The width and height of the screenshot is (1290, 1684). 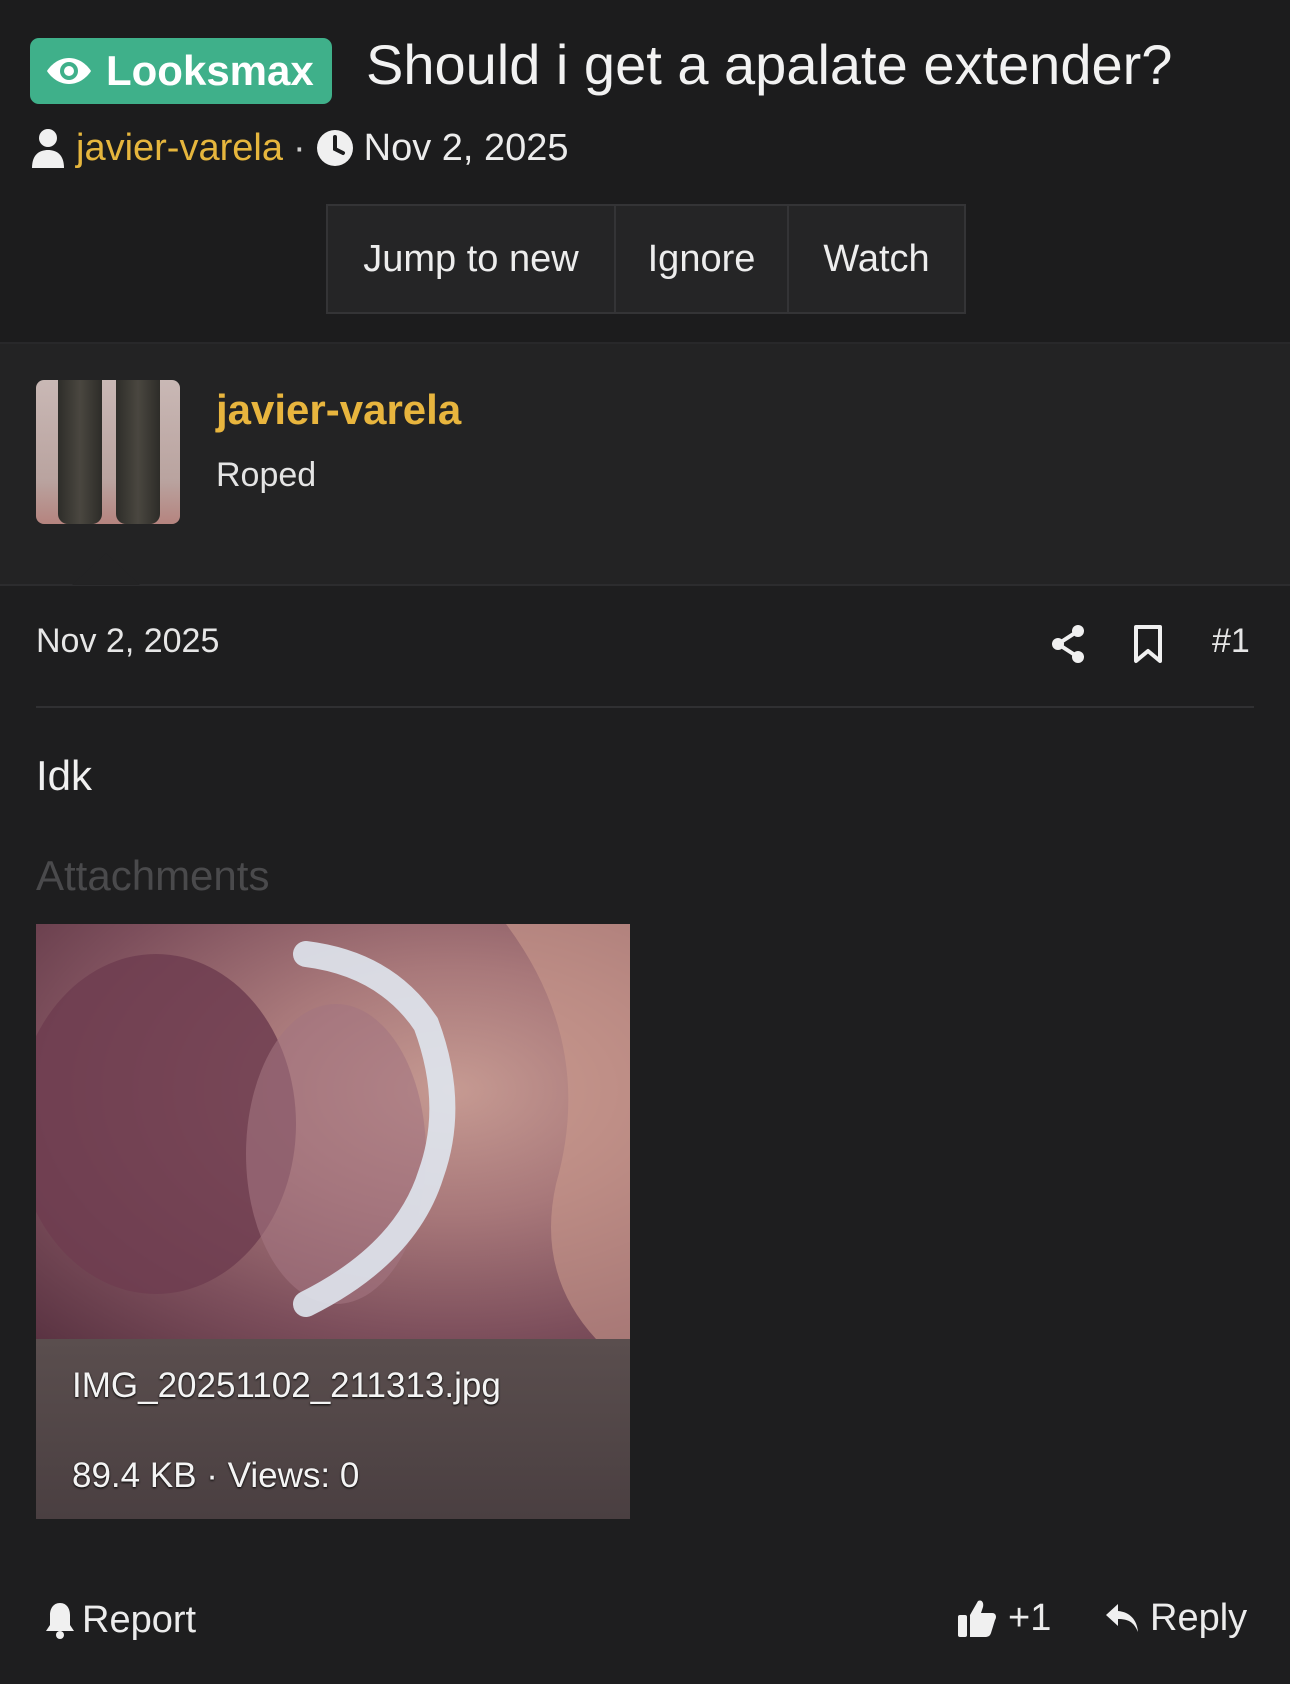 What do you see at coordinates (266, 475) in the screenshot?
I see `user-title: Roped` at bounding box center [266, 475].